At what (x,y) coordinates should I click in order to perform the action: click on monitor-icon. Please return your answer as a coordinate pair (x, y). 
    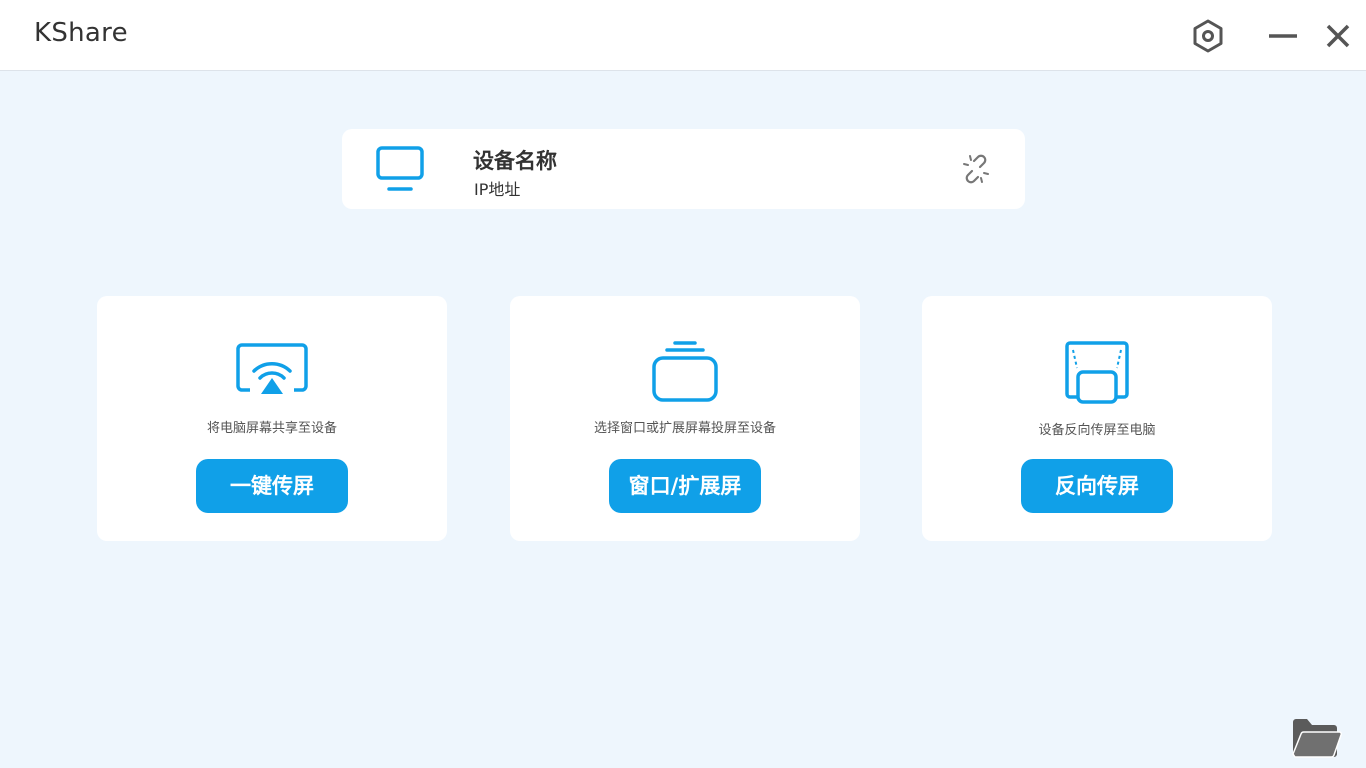
    Looking at the image, I should click on (400, 168).